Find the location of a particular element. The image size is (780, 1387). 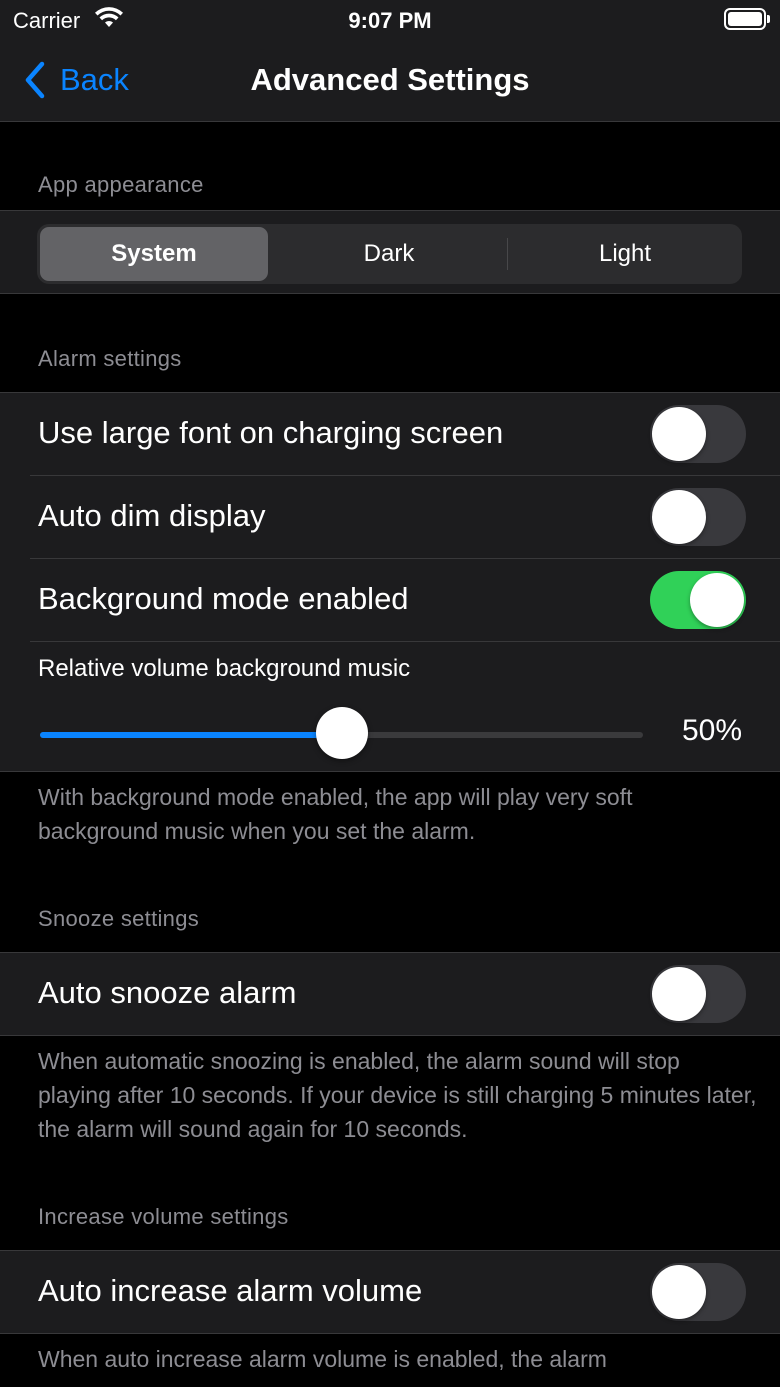

volume-slider is located at coordinates (341, 733).